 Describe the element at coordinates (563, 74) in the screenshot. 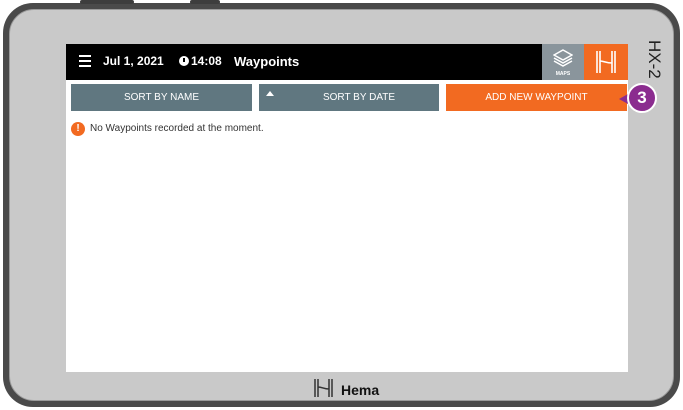

I see `maps-label: MAPS` at that location.